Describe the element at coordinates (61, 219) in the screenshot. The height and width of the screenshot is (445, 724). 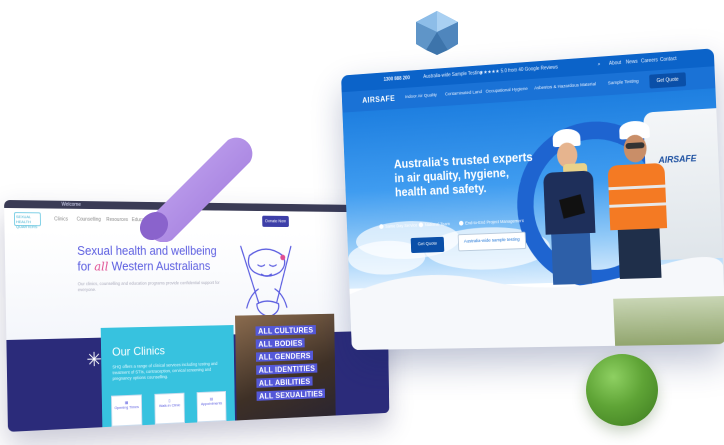
I see `left-nav-clinics: Clinics` at that location.